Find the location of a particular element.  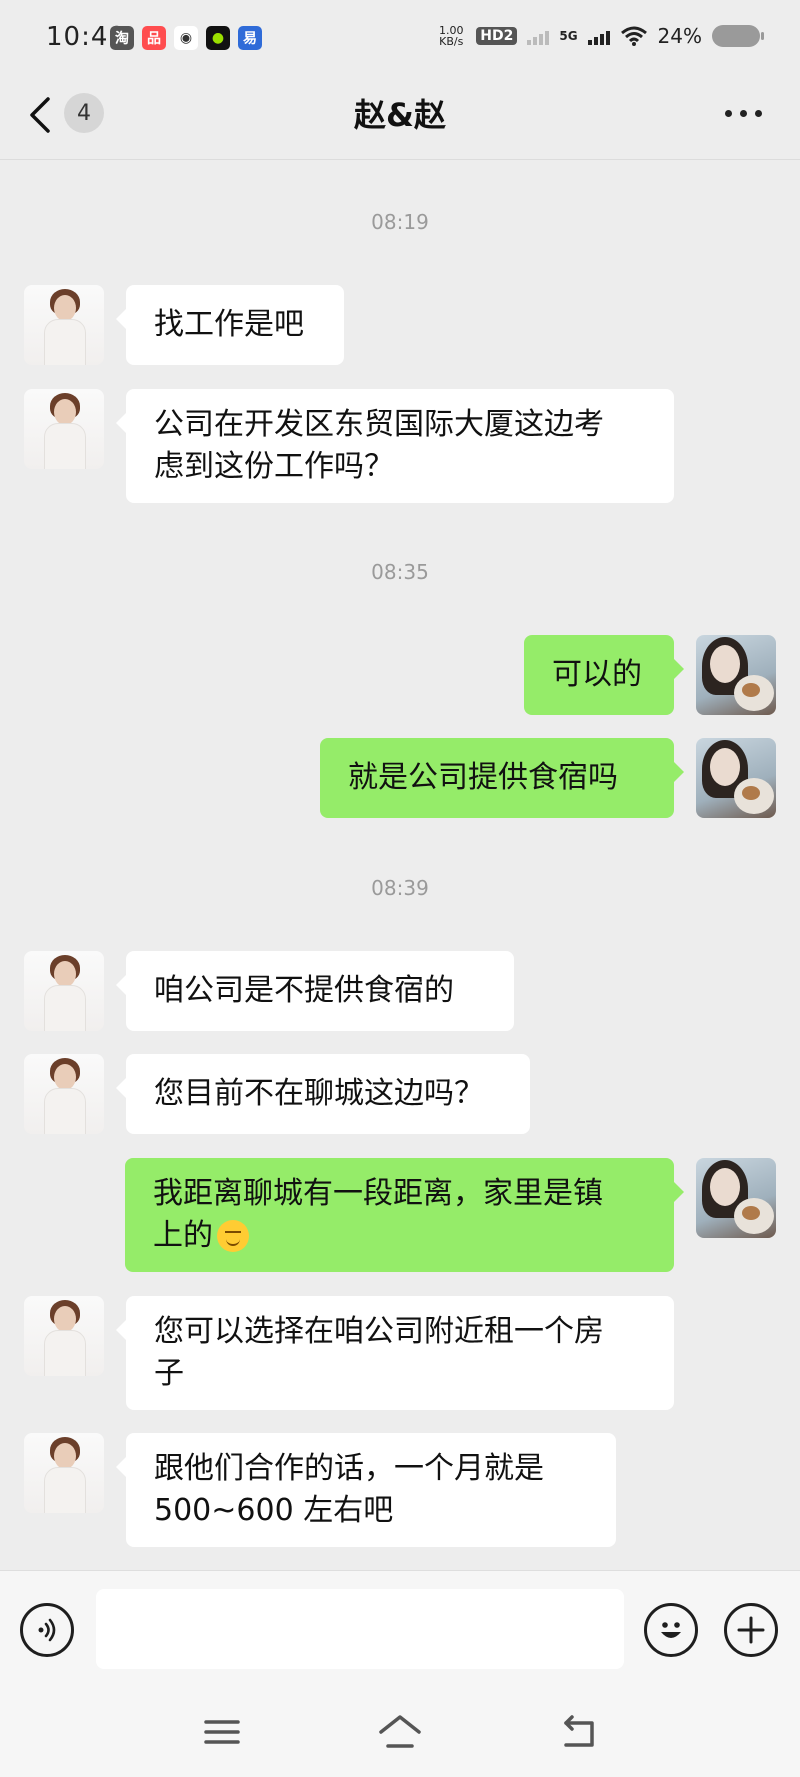

emoji-button is located at coordinates (671, 1630).